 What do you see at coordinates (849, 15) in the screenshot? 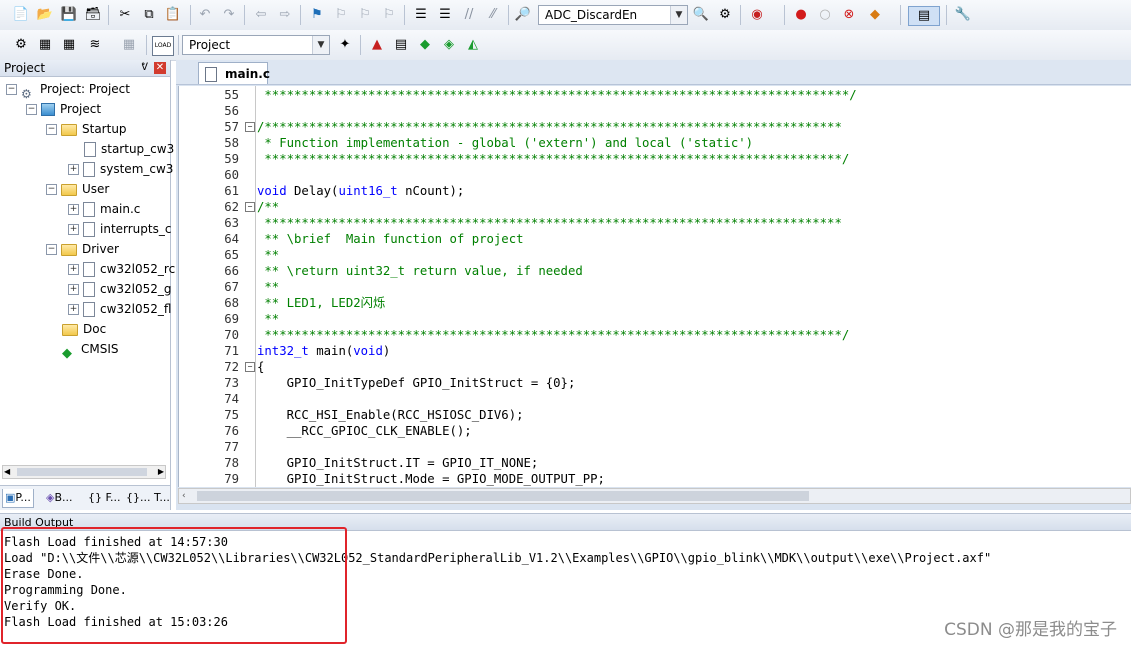
I see `kill-breakpoints-icon: ⊗` at bounding box center [849, 15].